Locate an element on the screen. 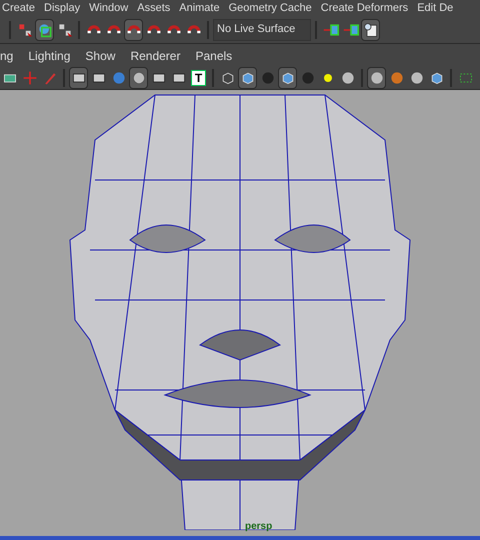 This screenshot has height=540, width=480. menu-item: Renderer is located at coordinates (155, 56).